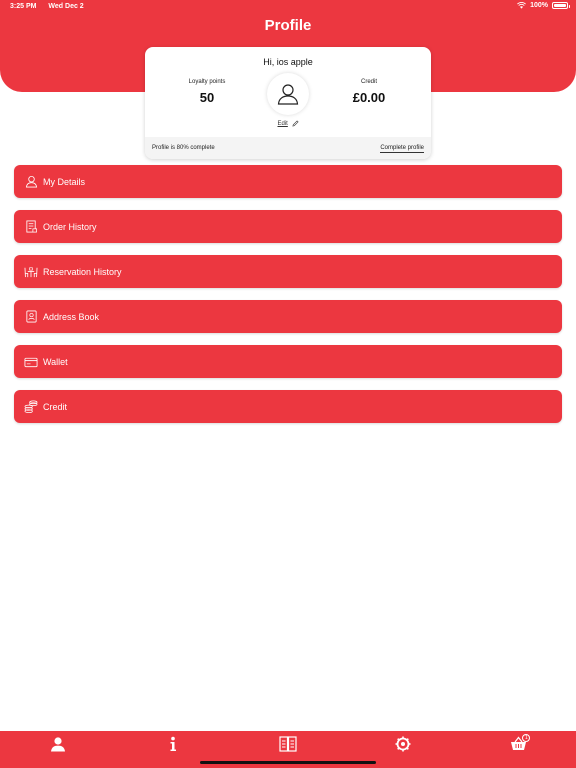 The height and width of the screenshot is (768, 576). What do you see at coordinates (288, 25) in the screenshot?
I see `page-title: Profile` at bounding box center [288, 25].